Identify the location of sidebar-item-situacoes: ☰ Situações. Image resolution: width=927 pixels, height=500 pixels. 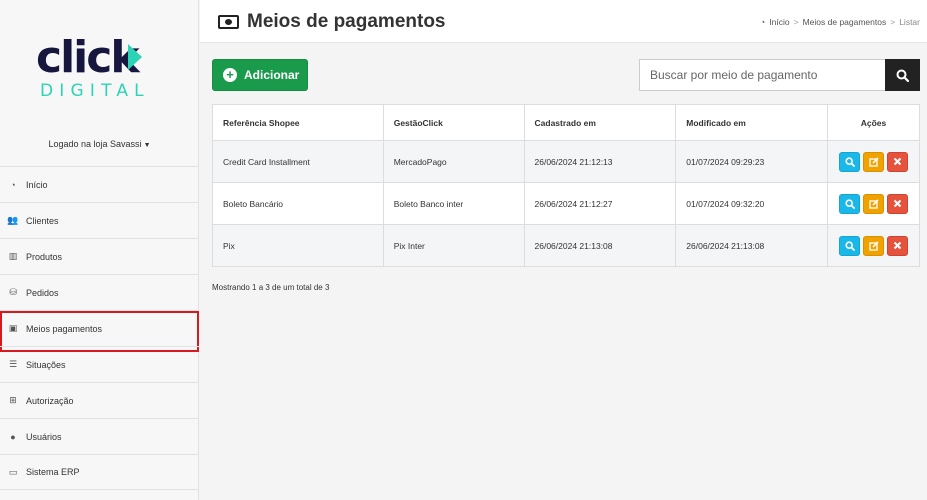
(99, 364).